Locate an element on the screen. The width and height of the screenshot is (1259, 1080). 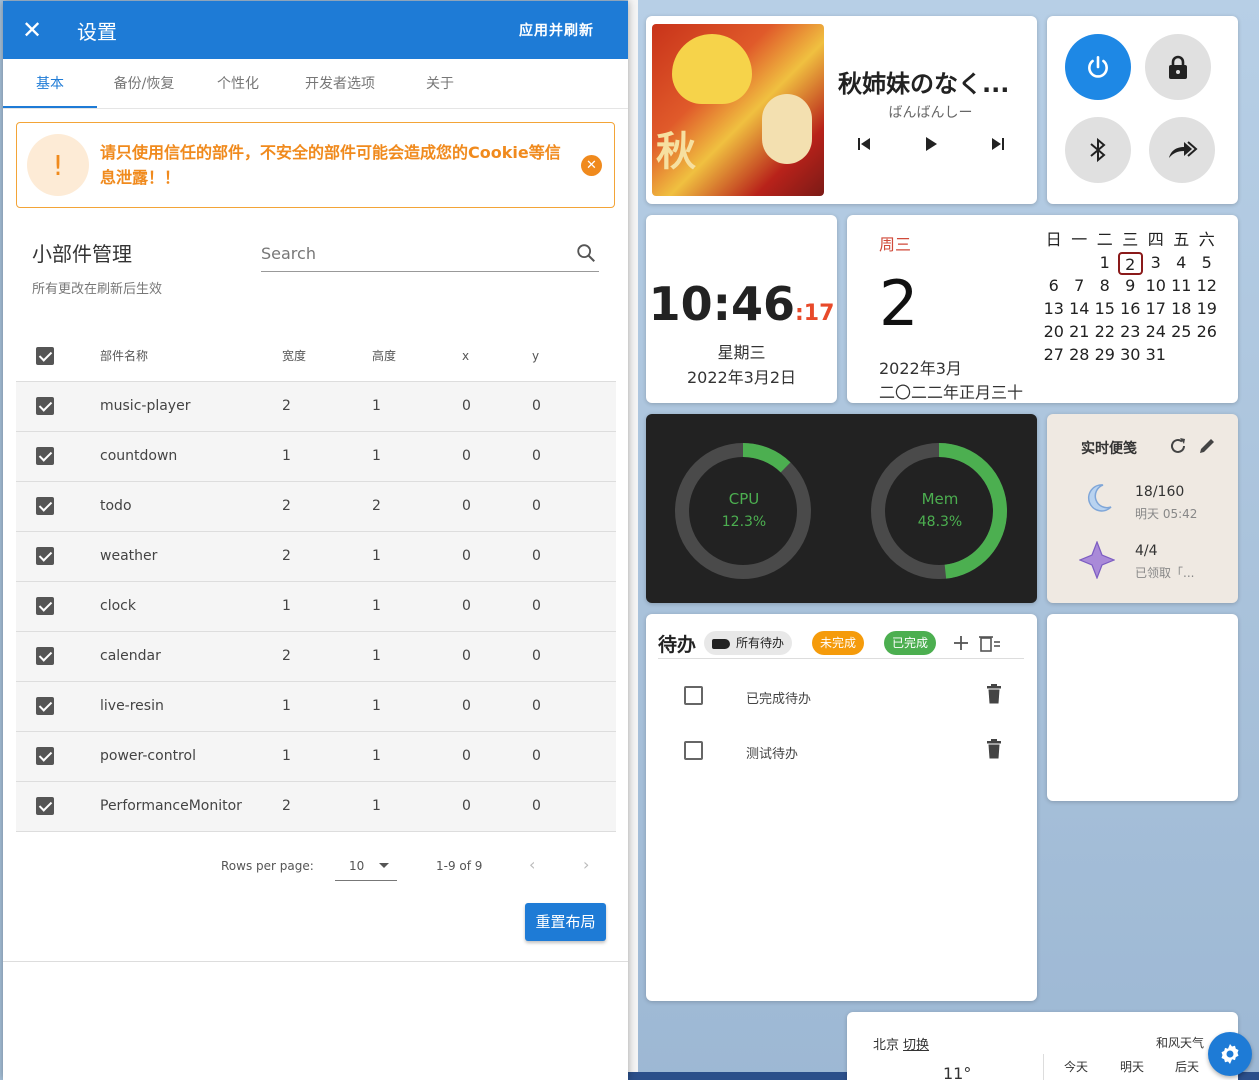
col-y: y is located at coordinates (574, 356).